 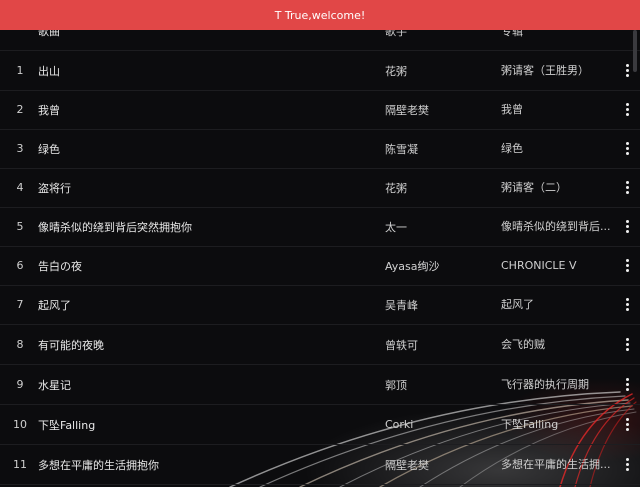 I want to click on song-index: 2, so click(x=20, y=109).